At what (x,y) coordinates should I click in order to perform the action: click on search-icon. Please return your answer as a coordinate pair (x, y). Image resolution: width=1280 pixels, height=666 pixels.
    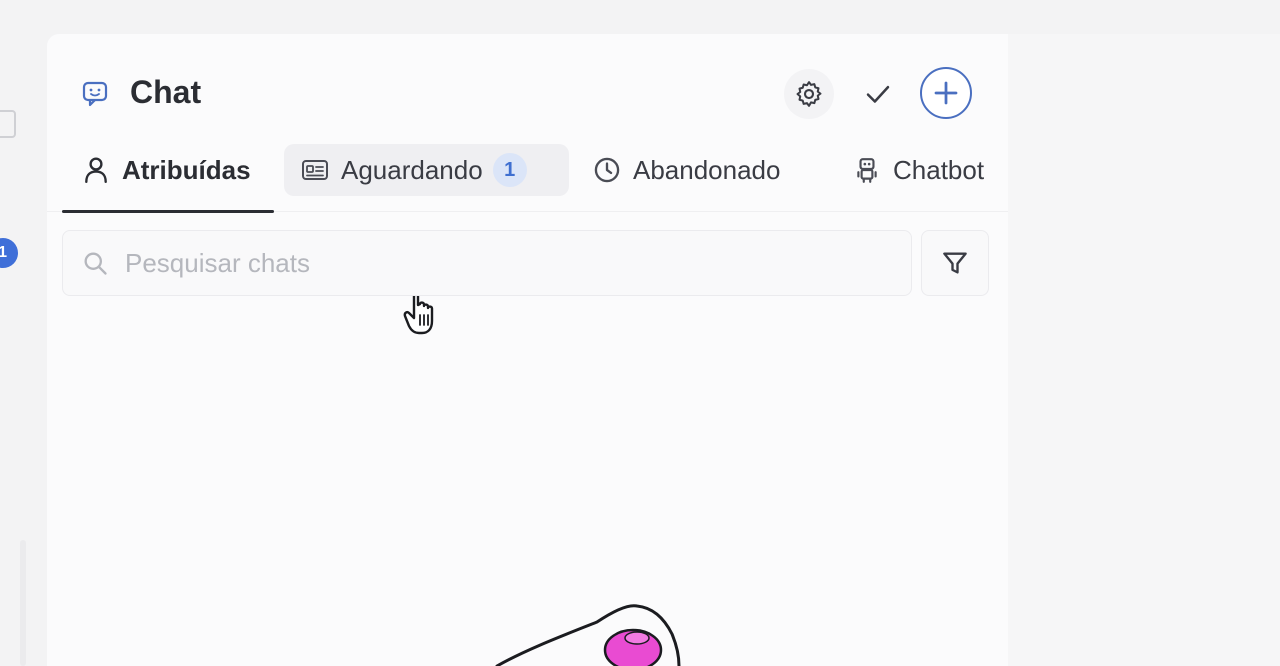
    Looking at the image, I should click on (95, 263).